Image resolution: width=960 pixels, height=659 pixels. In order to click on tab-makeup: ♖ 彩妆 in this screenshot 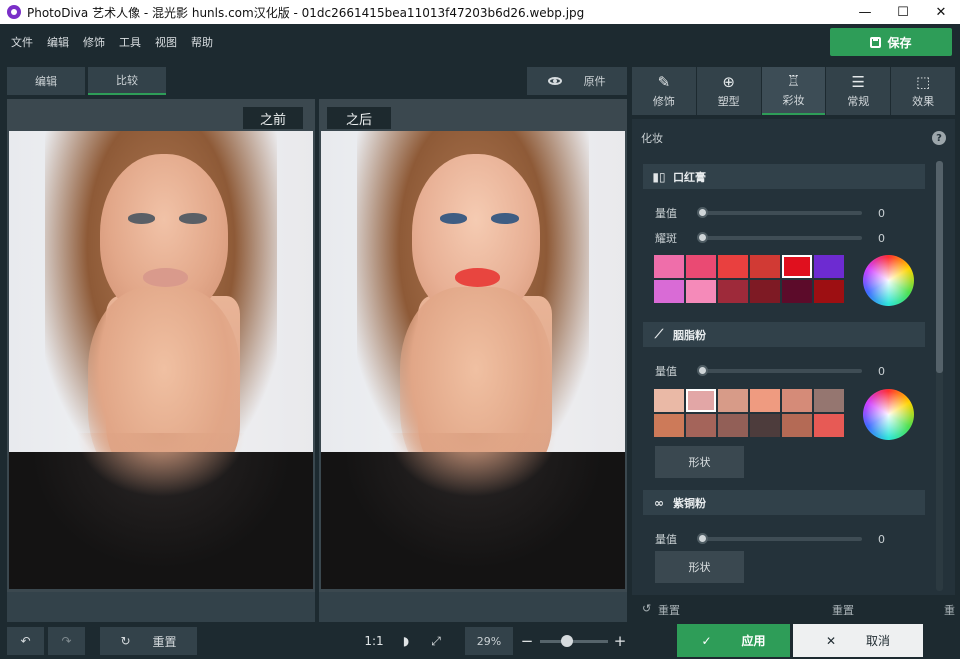, I will do `click(793, 91)`.